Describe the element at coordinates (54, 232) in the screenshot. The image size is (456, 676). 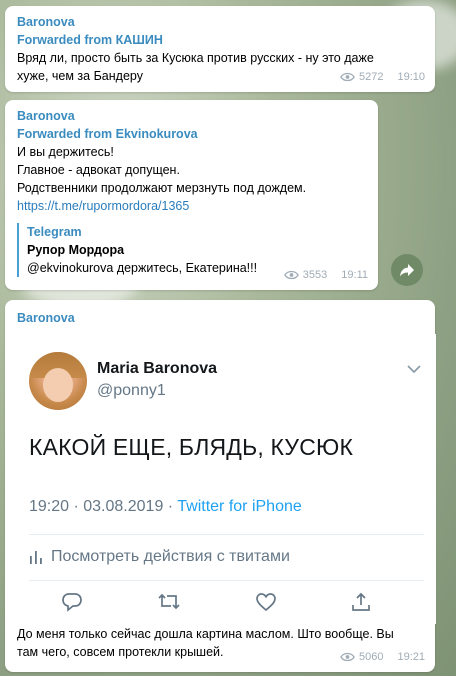
I see `preview-source: Telegram` at that location.